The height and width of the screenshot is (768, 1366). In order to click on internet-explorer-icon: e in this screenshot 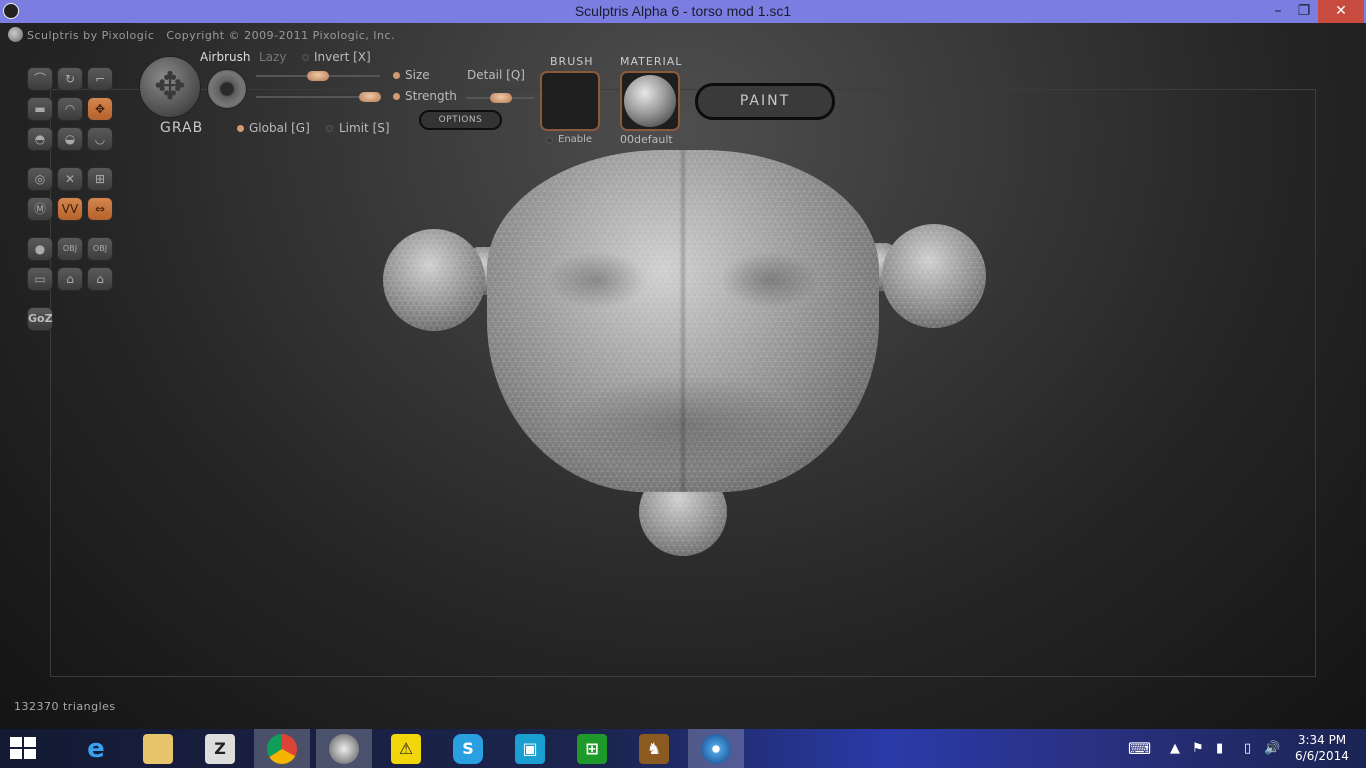, I will do `click(96, 749)`.